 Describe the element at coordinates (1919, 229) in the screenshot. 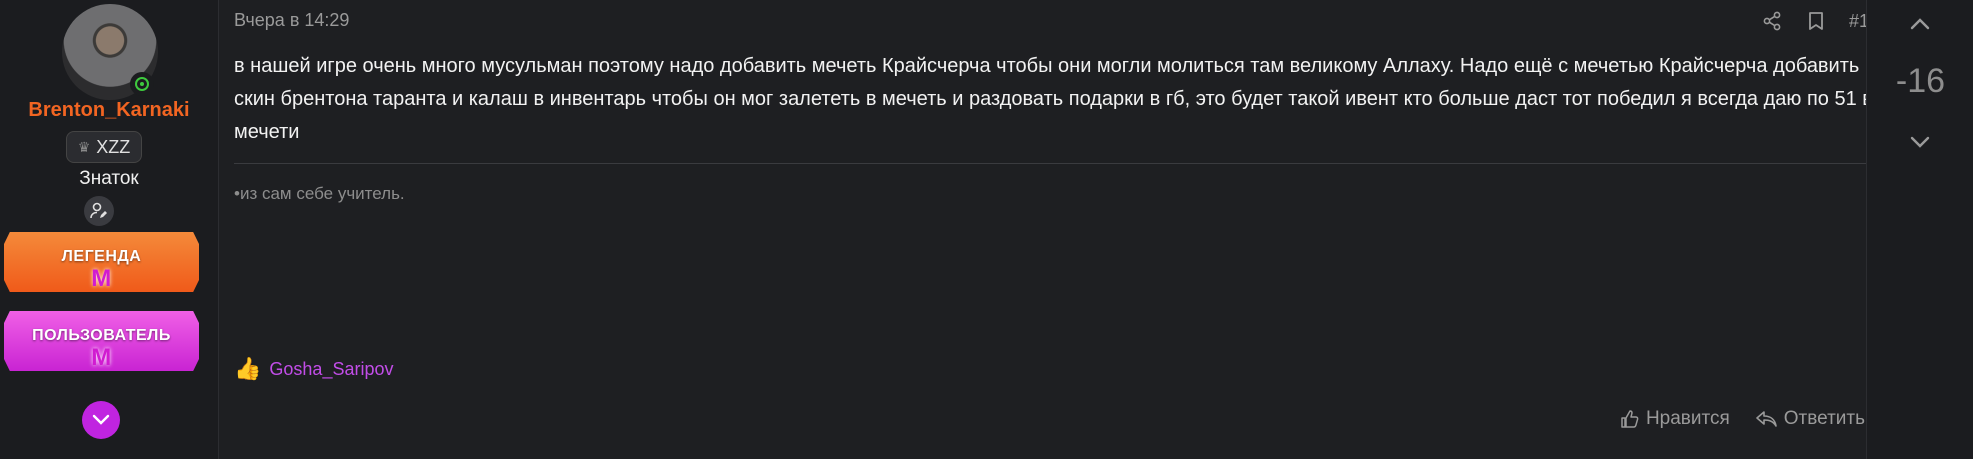

I see `vote-panel: -16` at that location.